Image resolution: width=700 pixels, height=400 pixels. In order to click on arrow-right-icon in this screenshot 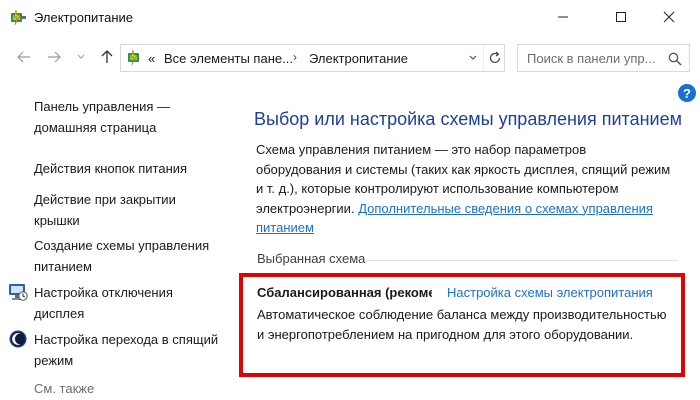, I will do `click(54, 57)`.